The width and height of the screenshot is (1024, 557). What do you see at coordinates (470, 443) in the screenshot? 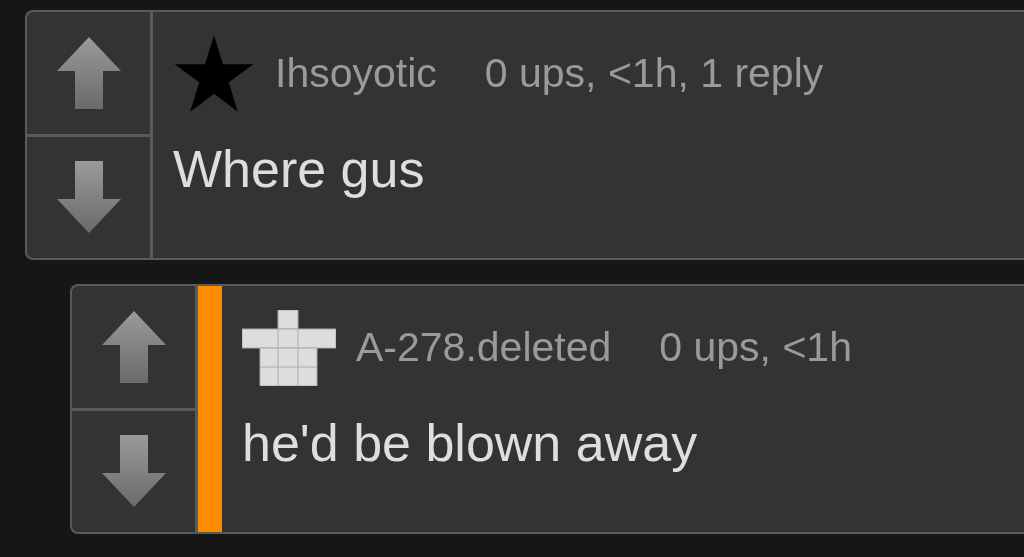
I see `comment-text: he'd be blown away` at bounding box center [470, 443].